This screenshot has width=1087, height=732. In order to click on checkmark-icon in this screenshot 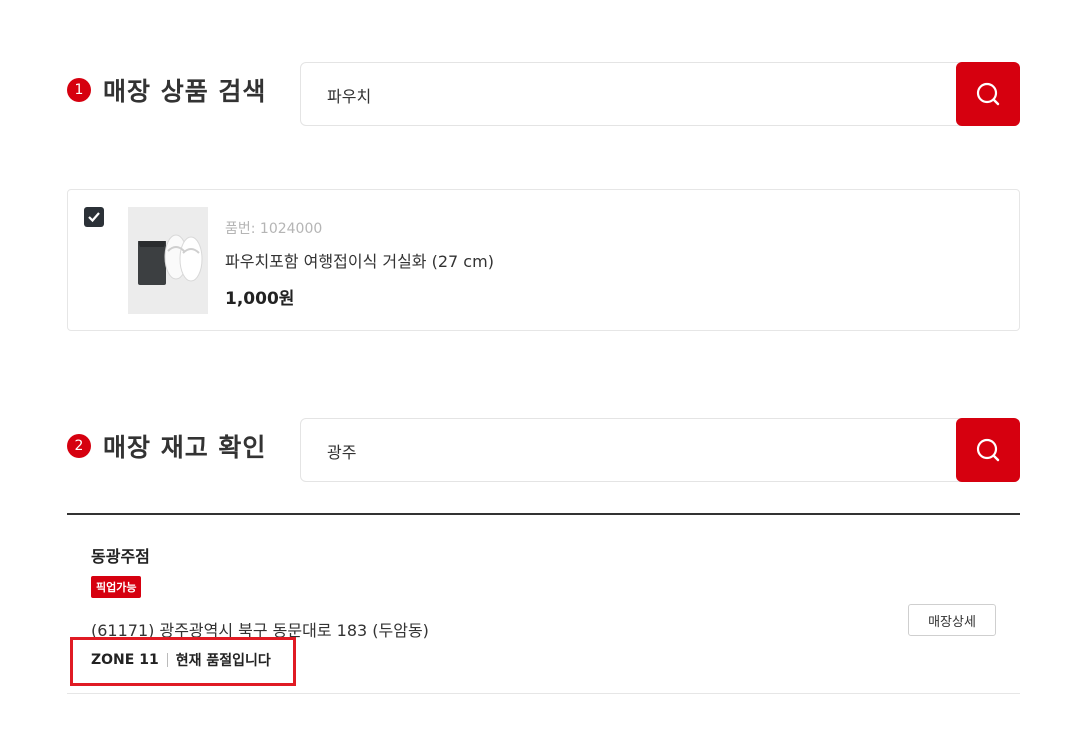, I will do `click(94, 217)`.